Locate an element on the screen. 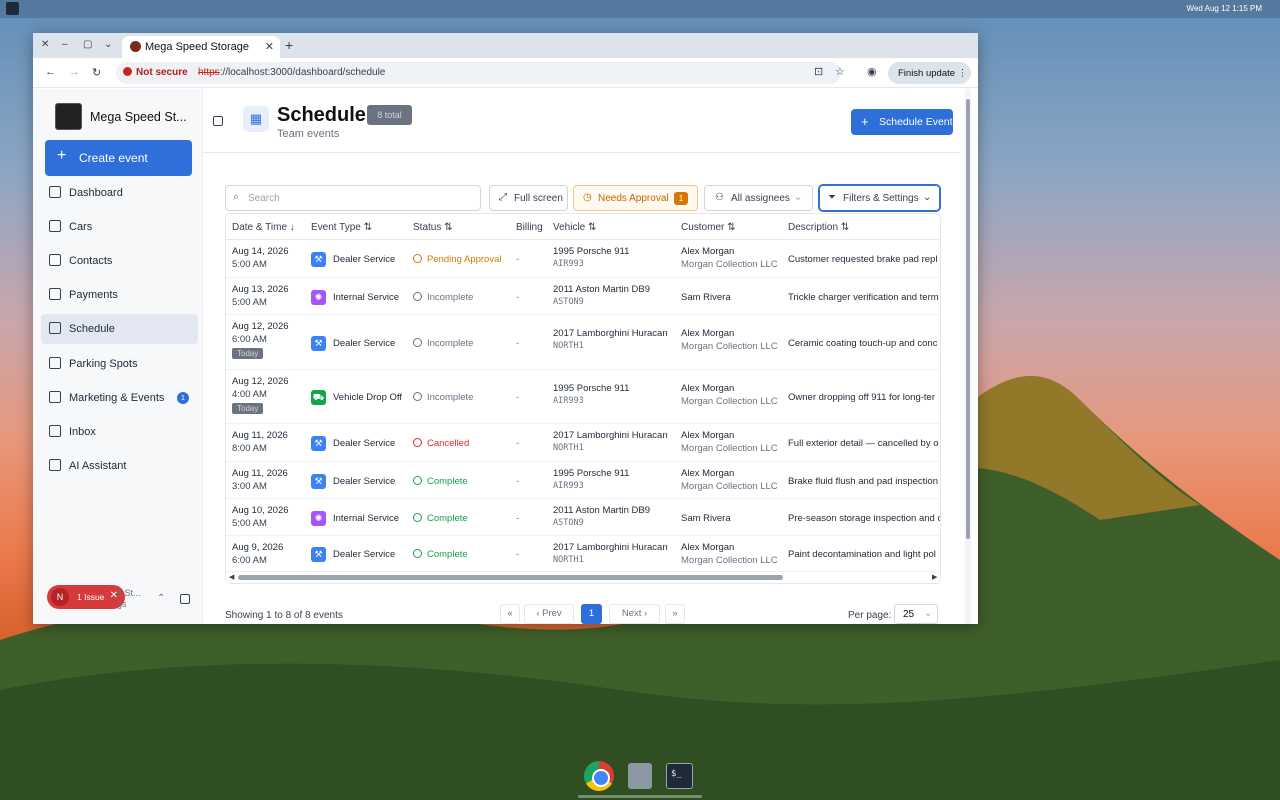  sidebar-item-dashboard: Dashboard is located at coordinates (119, 193).